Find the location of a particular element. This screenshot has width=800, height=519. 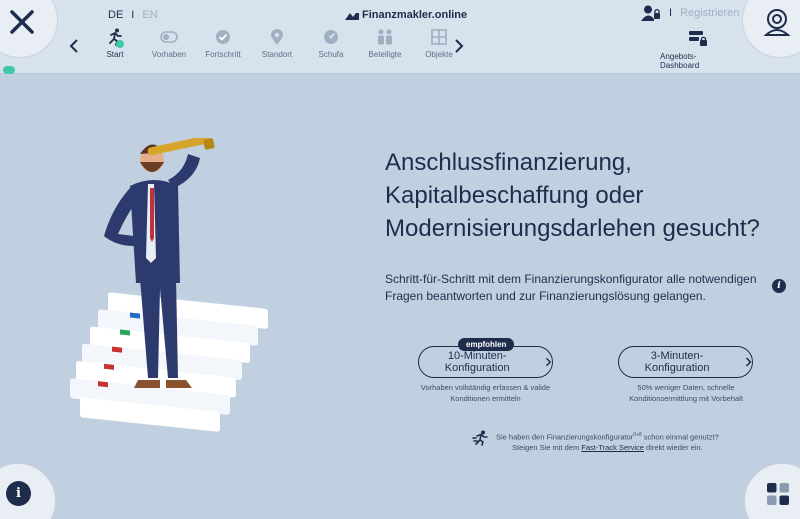

brand-logo: Finanzmakler.online is located at coordinates (406, 15).